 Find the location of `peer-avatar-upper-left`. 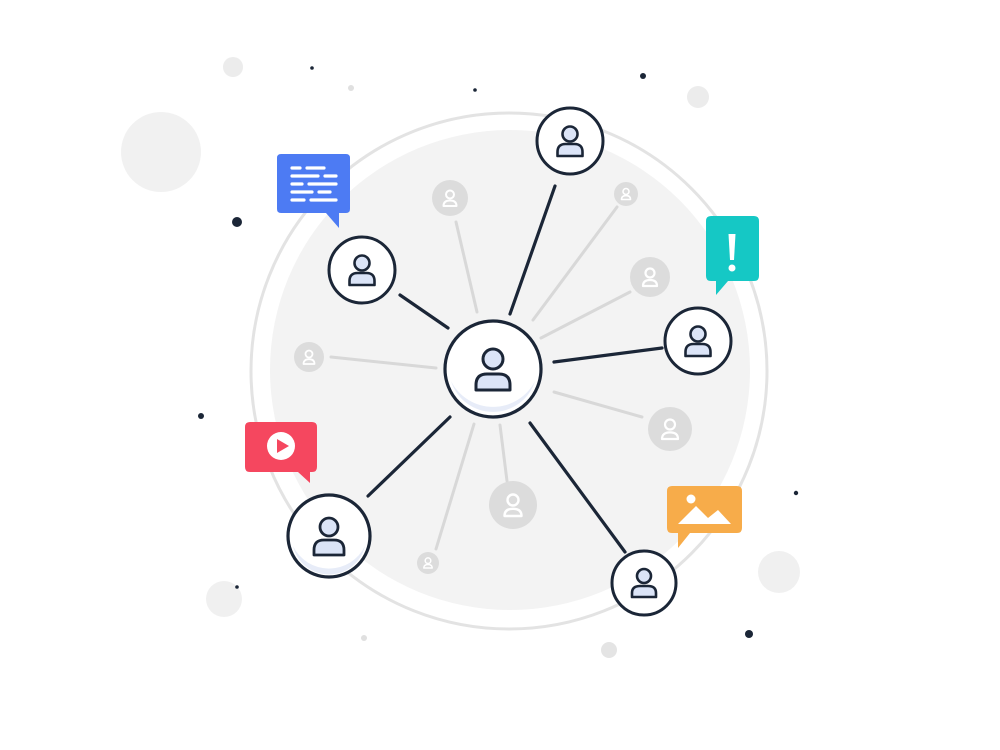

peer-avatar-upper-left is located at coordinates (362, 270).